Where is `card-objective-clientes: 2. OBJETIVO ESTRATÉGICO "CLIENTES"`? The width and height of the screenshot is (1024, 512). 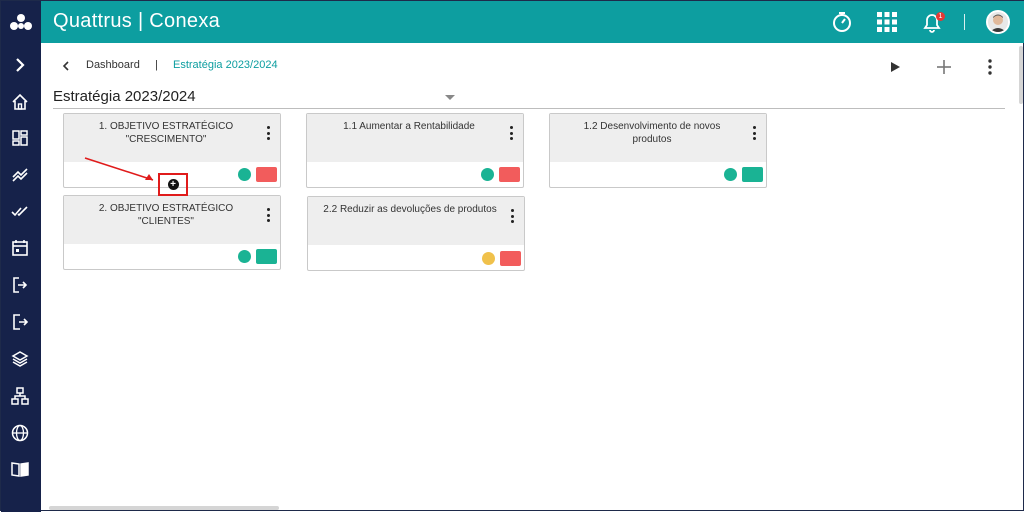
card-objective-clientes: 2. OBJETIVO ESTRATÉGICO "CLIENTES" is located at coordinates (172, 232).